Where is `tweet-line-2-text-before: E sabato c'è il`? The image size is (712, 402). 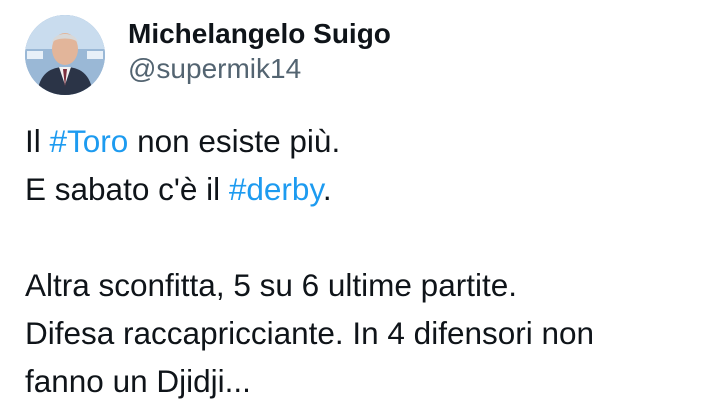
tweet-line-2-text-before: E sabato c'è il is located at coordinates (127, 189).